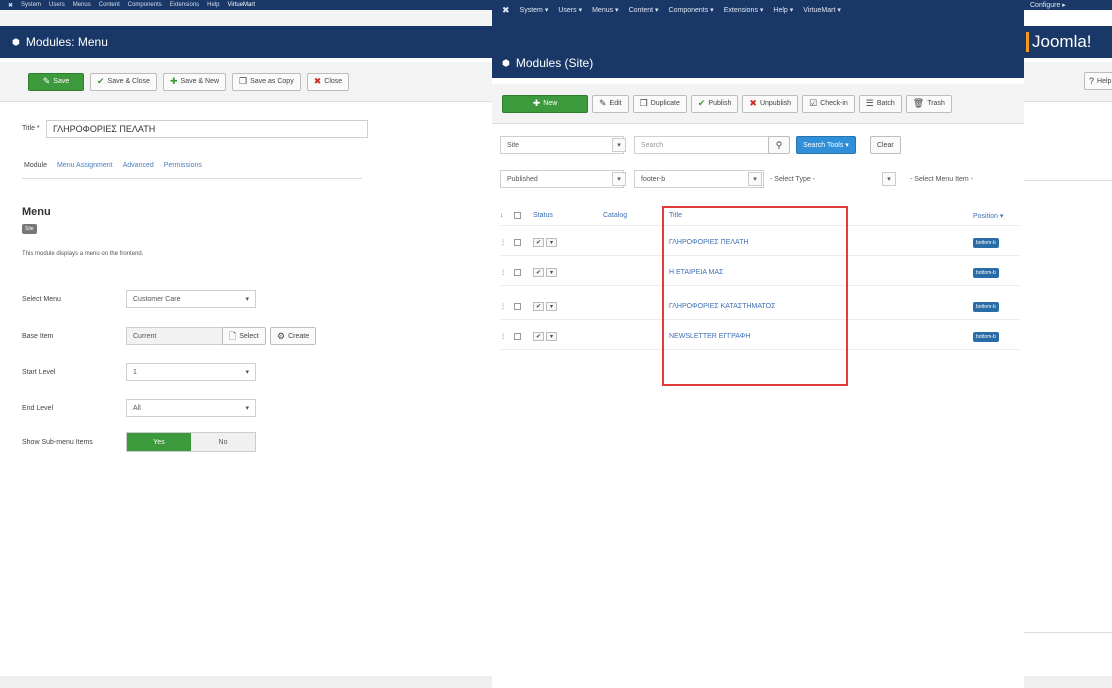  Describe the element at coordinates (246, 18) in the screenshot. I see `left-subbar` at that location.